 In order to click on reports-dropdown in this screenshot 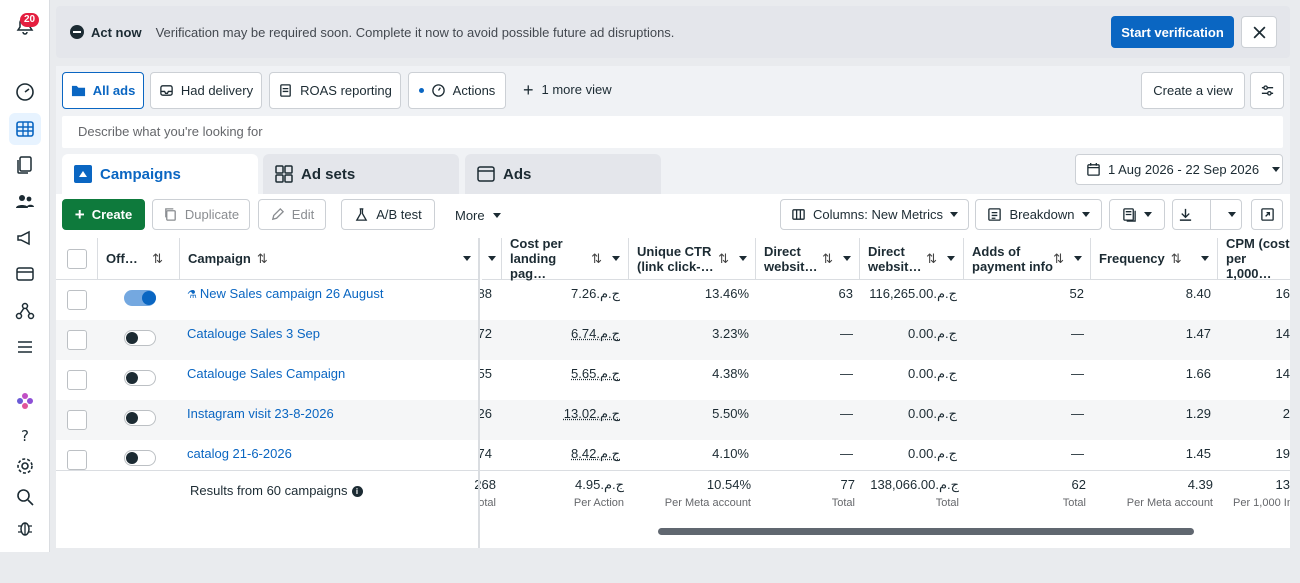, I will do `click(1137, 214)`.